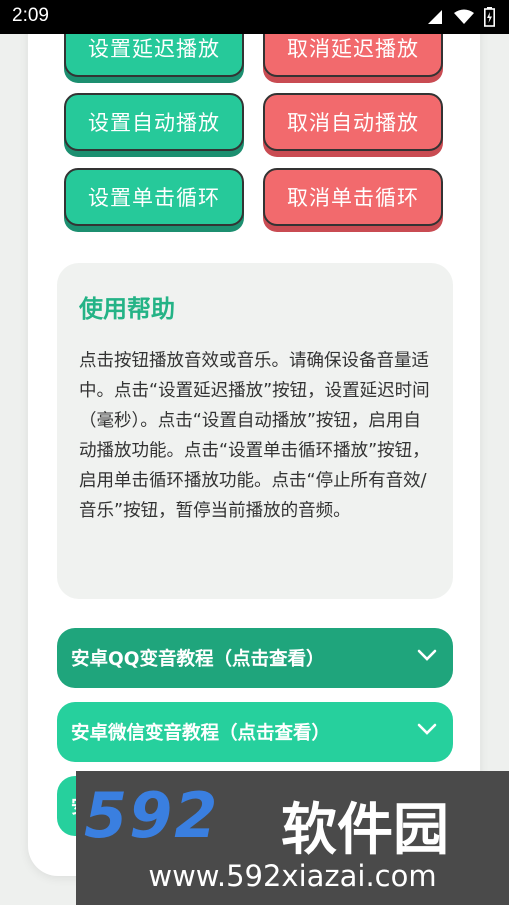  I want to click on cancel-click-loop-button: 取消单击循环, so click(353, 197).